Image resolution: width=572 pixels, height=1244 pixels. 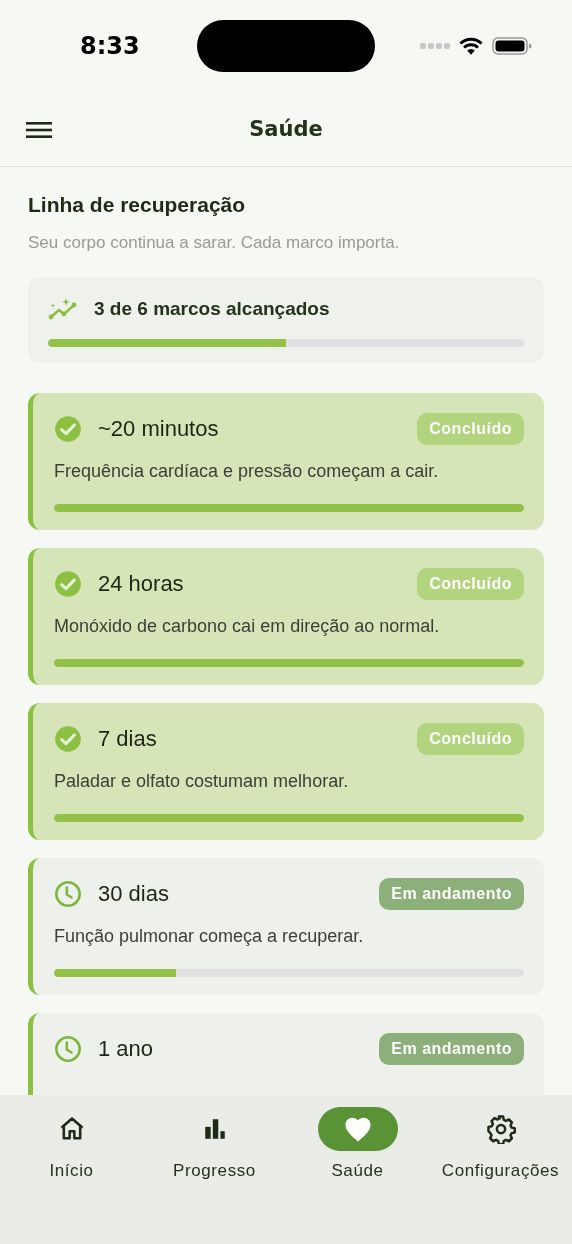 I want to click on status-time: 8:33, so click(x=110, y=46).